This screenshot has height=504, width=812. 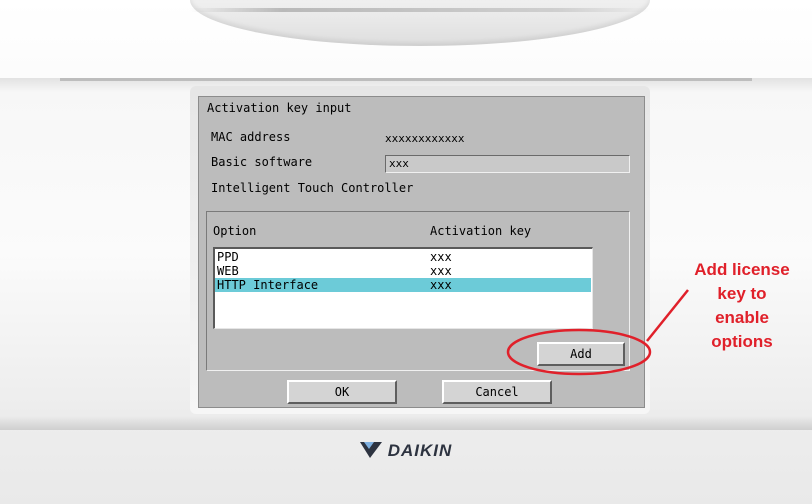 What do you see at coordinates (481, 231) in the screenshot?
I see `activation-key-column-header: Activation key` at bounding box center [481, 231].